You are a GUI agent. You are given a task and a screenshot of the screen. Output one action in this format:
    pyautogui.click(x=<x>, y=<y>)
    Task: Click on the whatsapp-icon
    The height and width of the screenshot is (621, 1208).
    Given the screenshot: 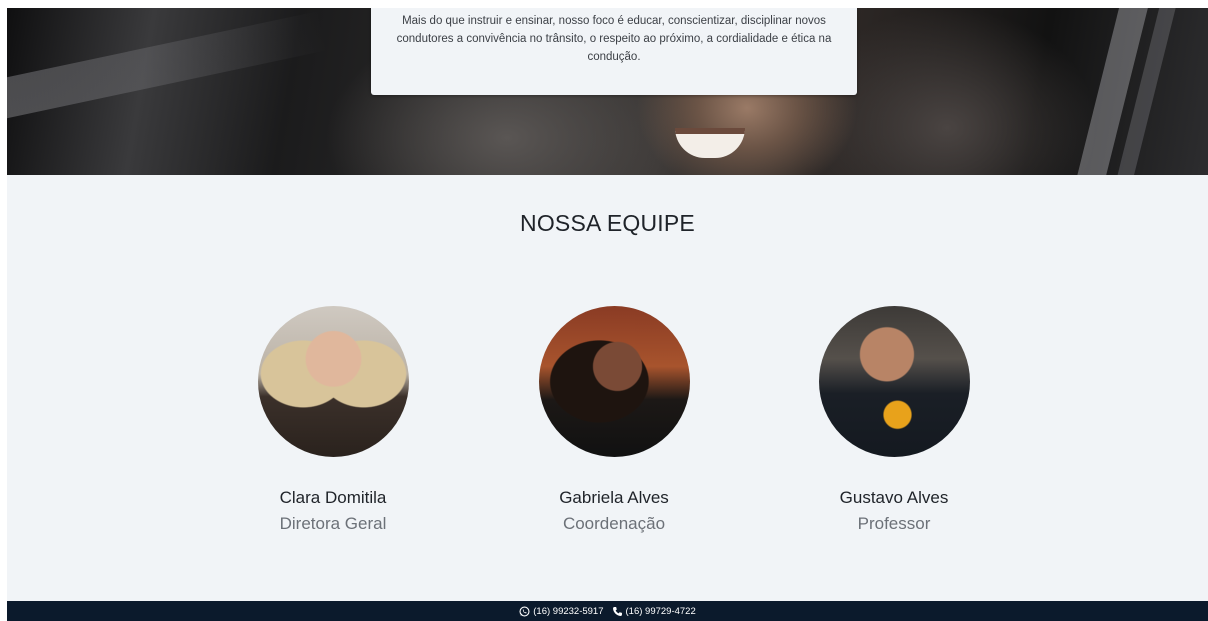 What is the action you would take?
    pyautogui.click(x=524, y=611)
    